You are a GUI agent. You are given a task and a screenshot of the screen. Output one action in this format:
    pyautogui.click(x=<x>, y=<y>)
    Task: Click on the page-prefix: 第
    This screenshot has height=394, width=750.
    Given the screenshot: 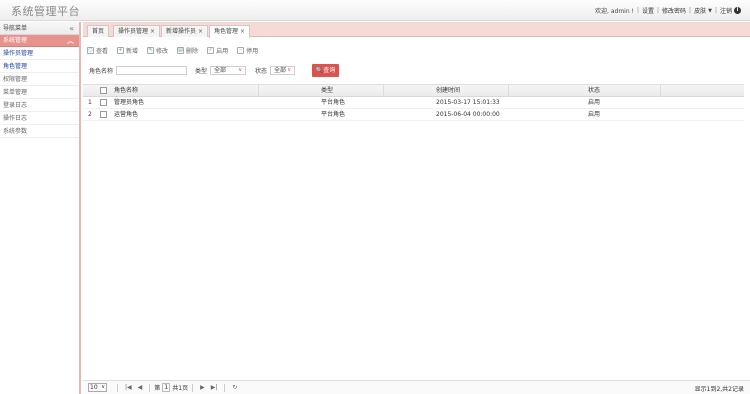 What is the action you would take?
    pyautogui.click(x=157, y=388)
    